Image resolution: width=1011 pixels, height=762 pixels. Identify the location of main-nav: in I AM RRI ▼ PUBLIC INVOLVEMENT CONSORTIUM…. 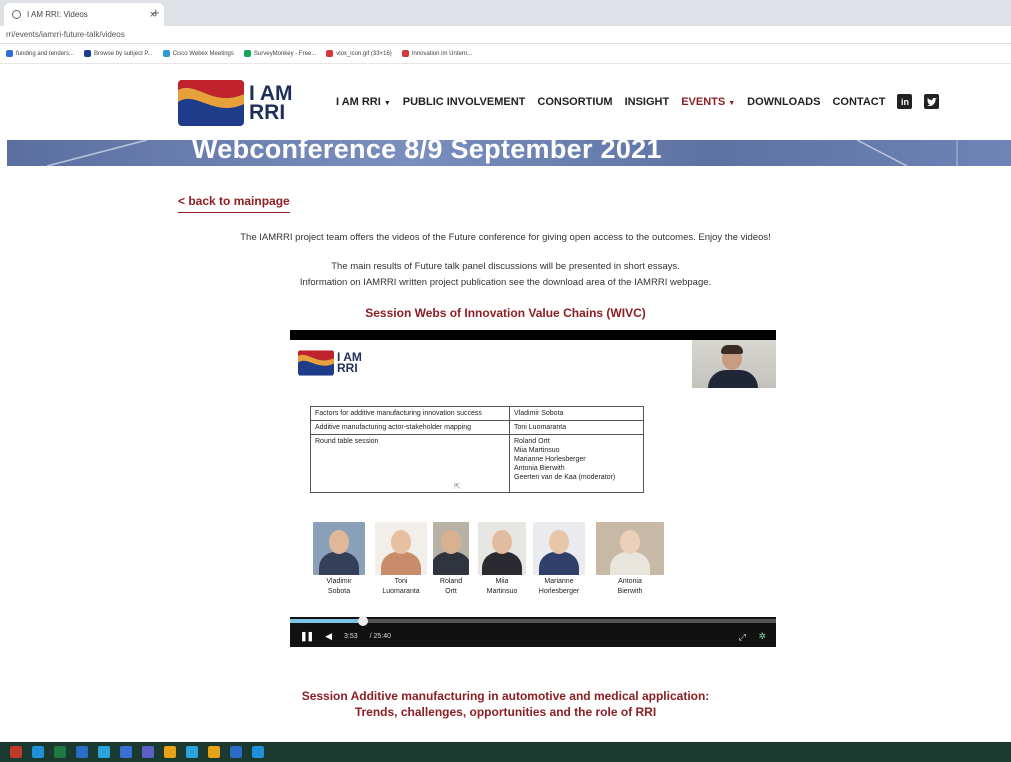
(638, 101).